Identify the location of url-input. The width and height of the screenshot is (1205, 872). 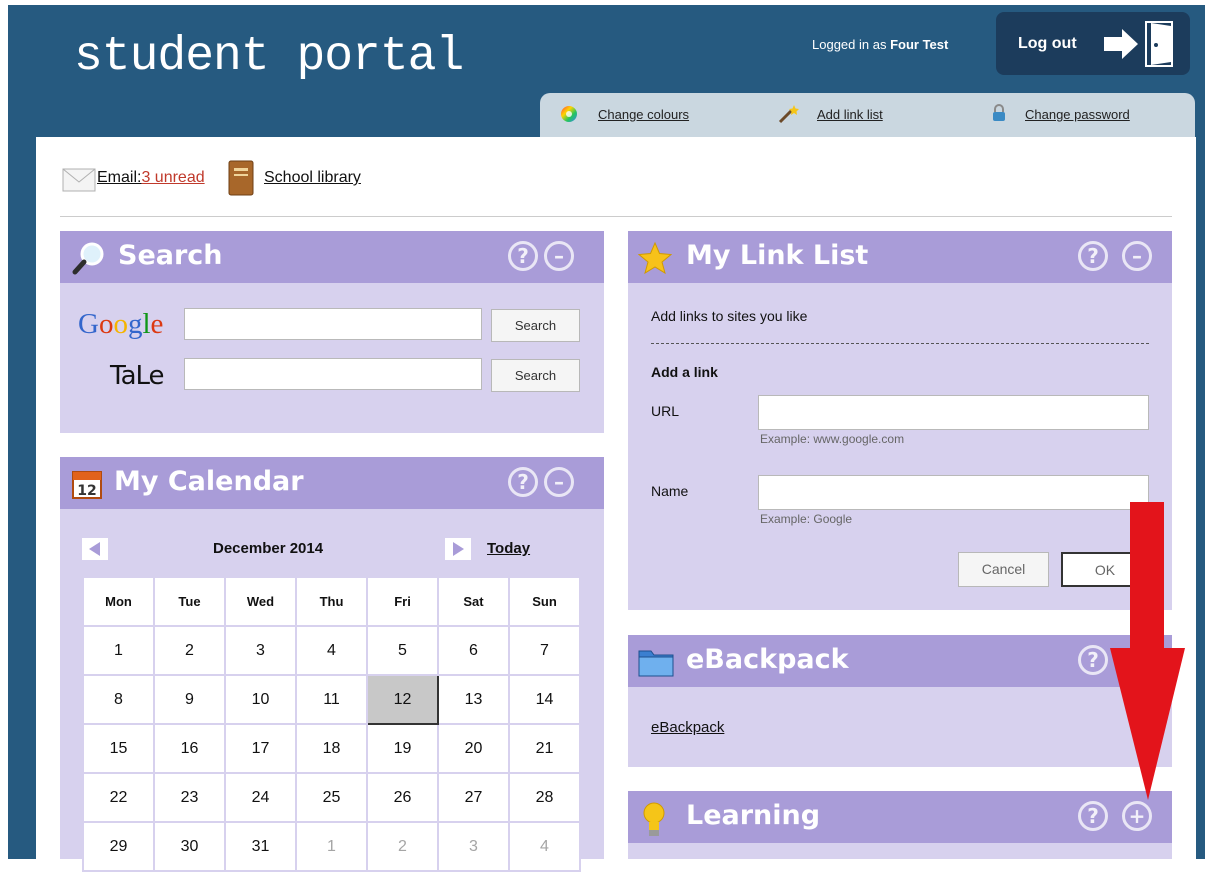
(953, 412).